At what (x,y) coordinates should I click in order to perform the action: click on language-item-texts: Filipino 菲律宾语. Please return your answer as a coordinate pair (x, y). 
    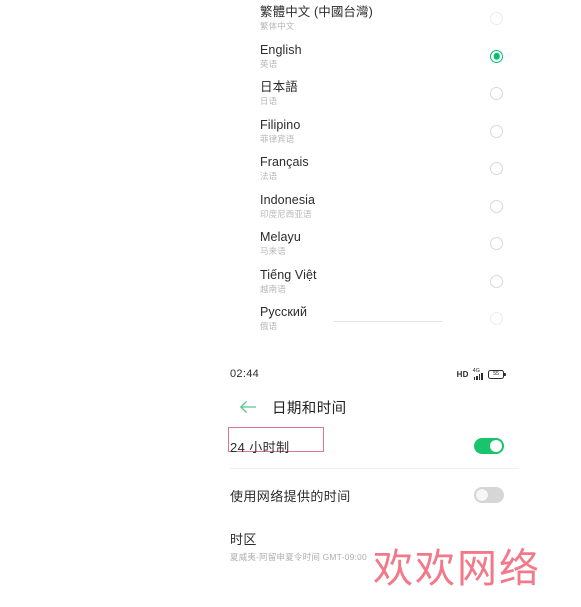
    Looking at the image, I should click on (264, 131).